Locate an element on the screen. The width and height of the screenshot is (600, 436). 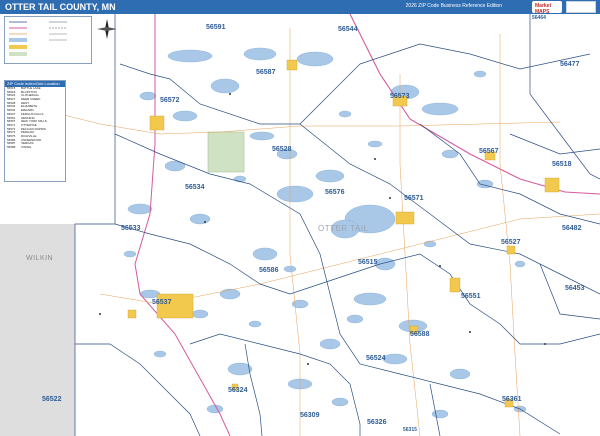
county-label-center: OTTER TAIL is located at coordinates (343, 228).